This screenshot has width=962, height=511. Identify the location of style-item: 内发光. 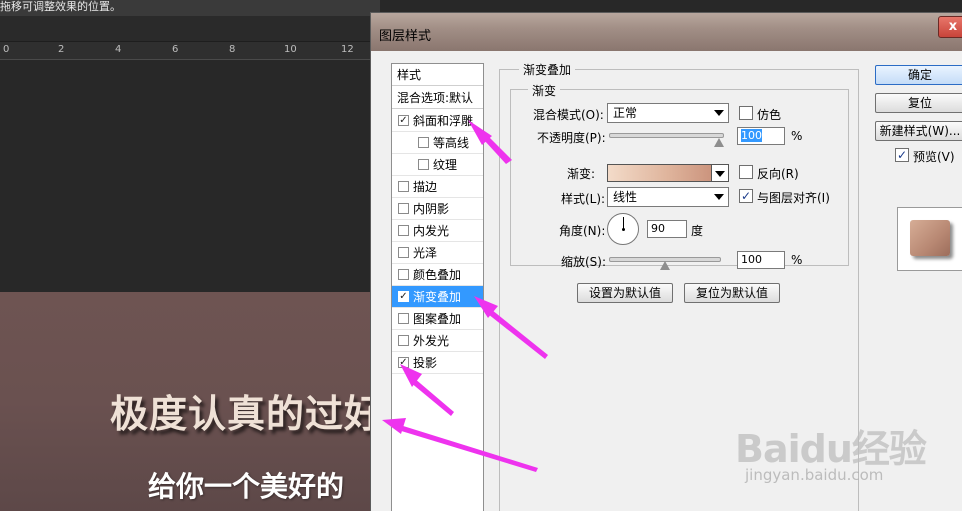
(437, 231).